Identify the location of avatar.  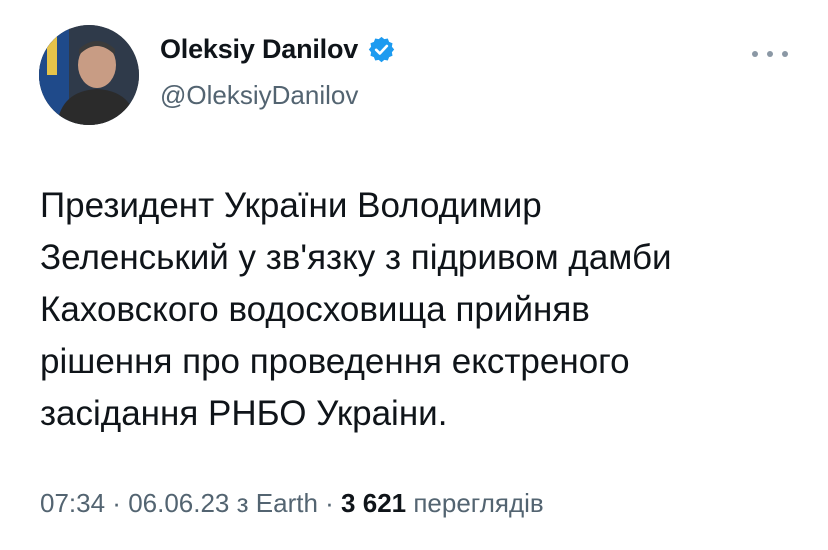
(89, 75).